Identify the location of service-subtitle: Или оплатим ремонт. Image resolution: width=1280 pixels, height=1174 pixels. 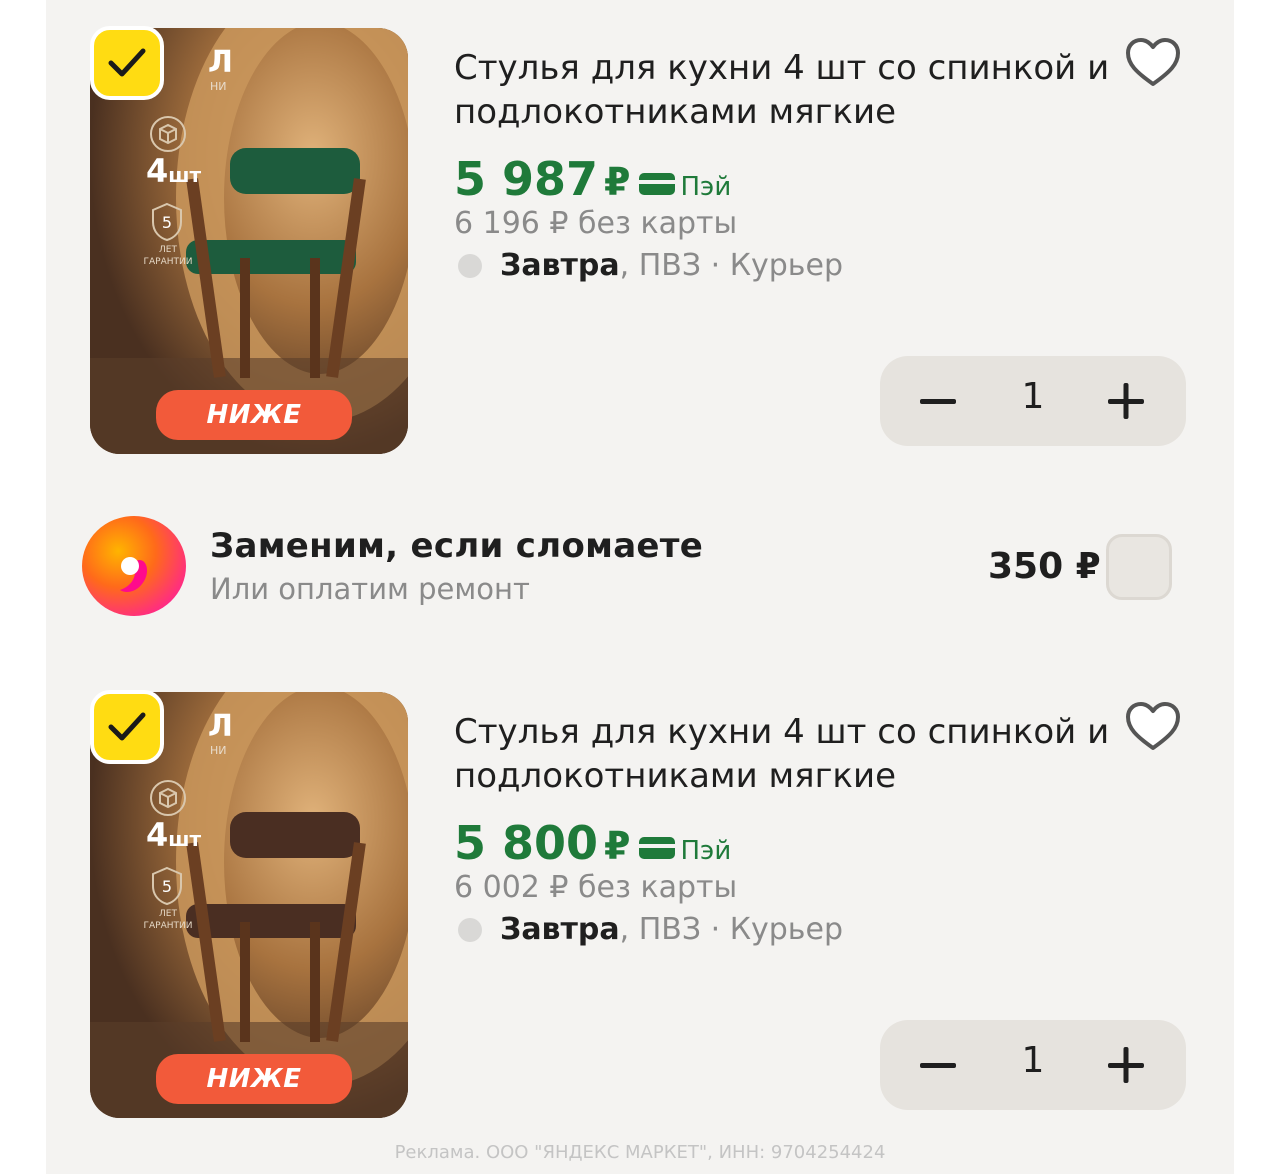
(370, 589).